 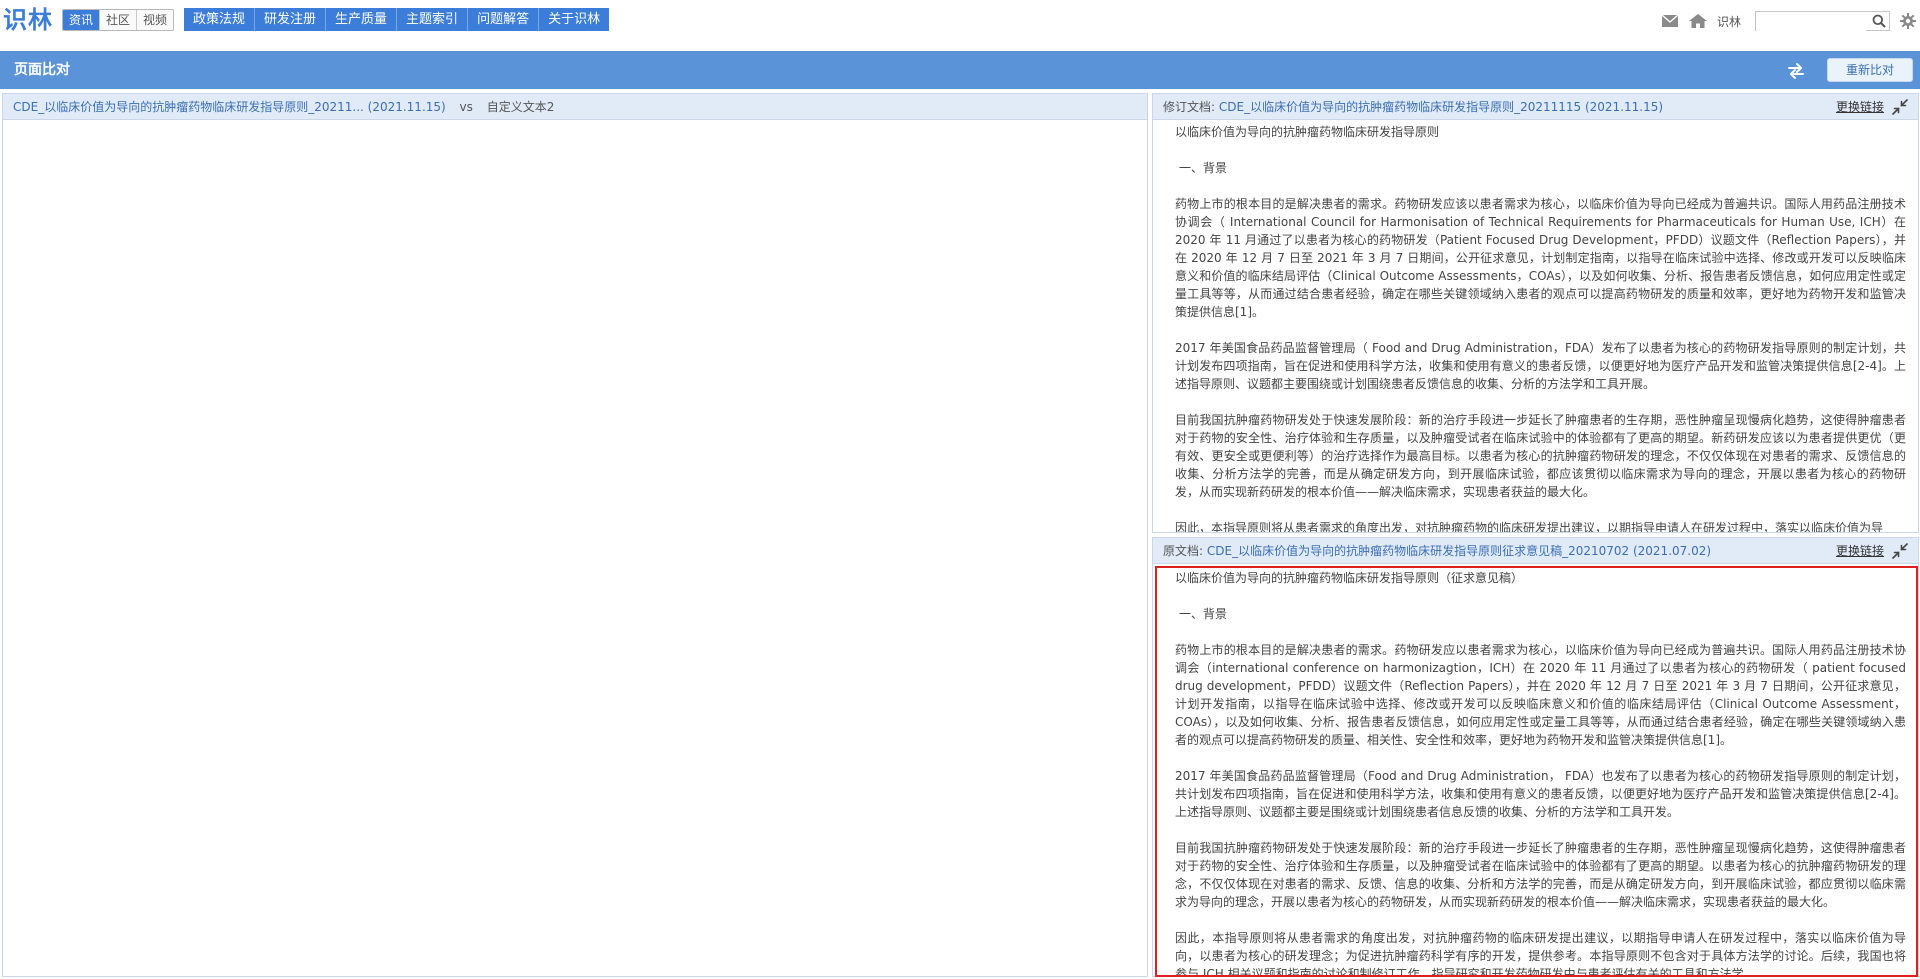 What do you see at coordinates (1203, 168) in the screenshot?
I see `revised-section-heading: 一、背景` at bounding box center [1203, 168].